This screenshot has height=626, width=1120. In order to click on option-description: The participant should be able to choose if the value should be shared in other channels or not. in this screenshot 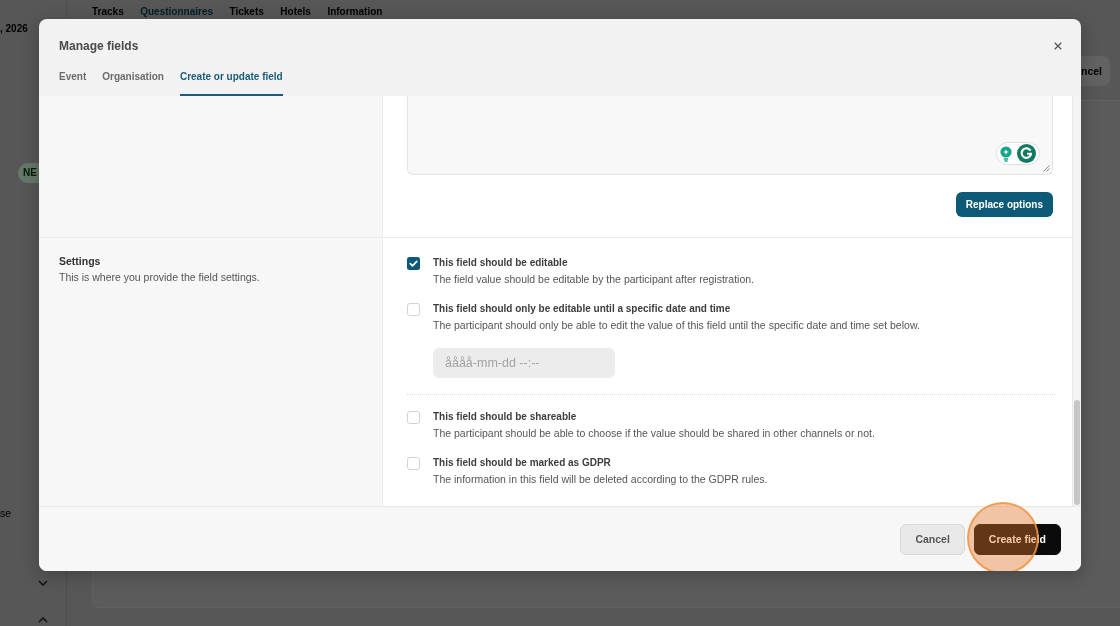, I will do `click(654, 433)`.